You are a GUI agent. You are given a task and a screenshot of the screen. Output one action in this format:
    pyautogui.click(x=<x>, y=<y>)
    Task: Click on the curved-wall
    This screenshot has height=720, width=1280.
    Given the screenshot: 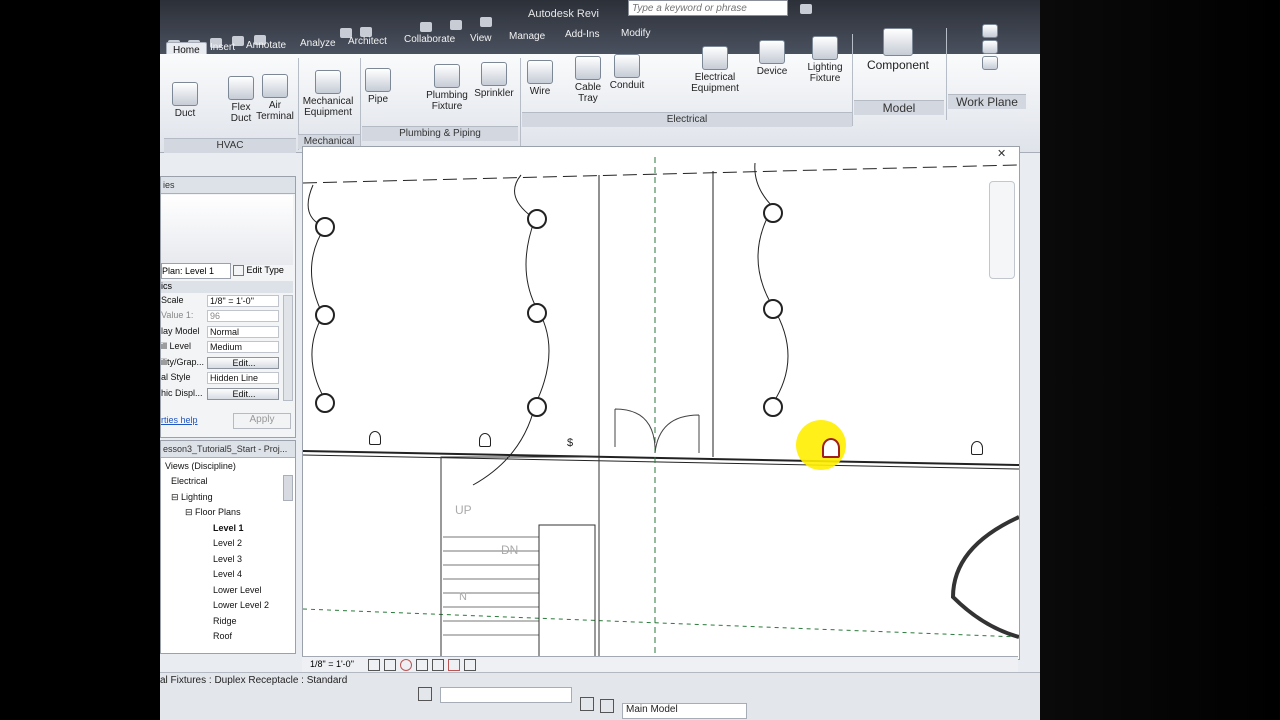 What is the action you would take?
    pyautogui.click(x=984, y=577)
    